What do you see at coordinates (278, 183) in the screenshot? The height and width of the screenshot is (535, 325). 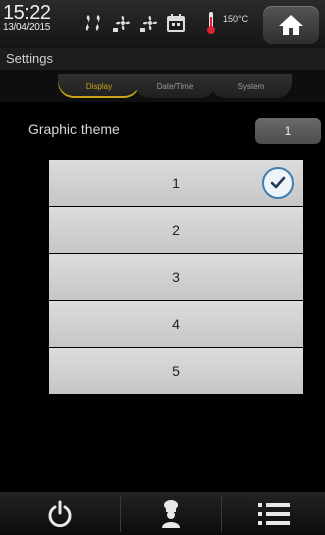 I see `checkmark-icon` at bounding box center [278, 183].